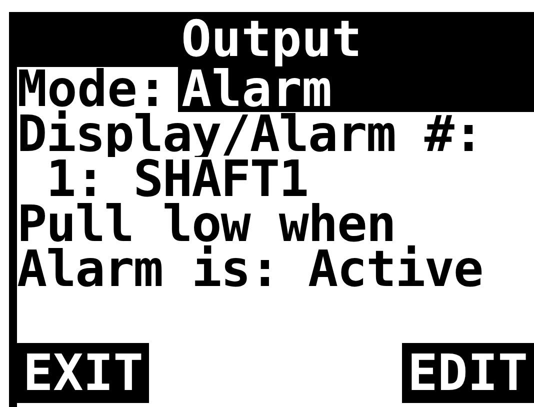  I want to click on screen-text: 1: SHAFT1, so click(275, 179).